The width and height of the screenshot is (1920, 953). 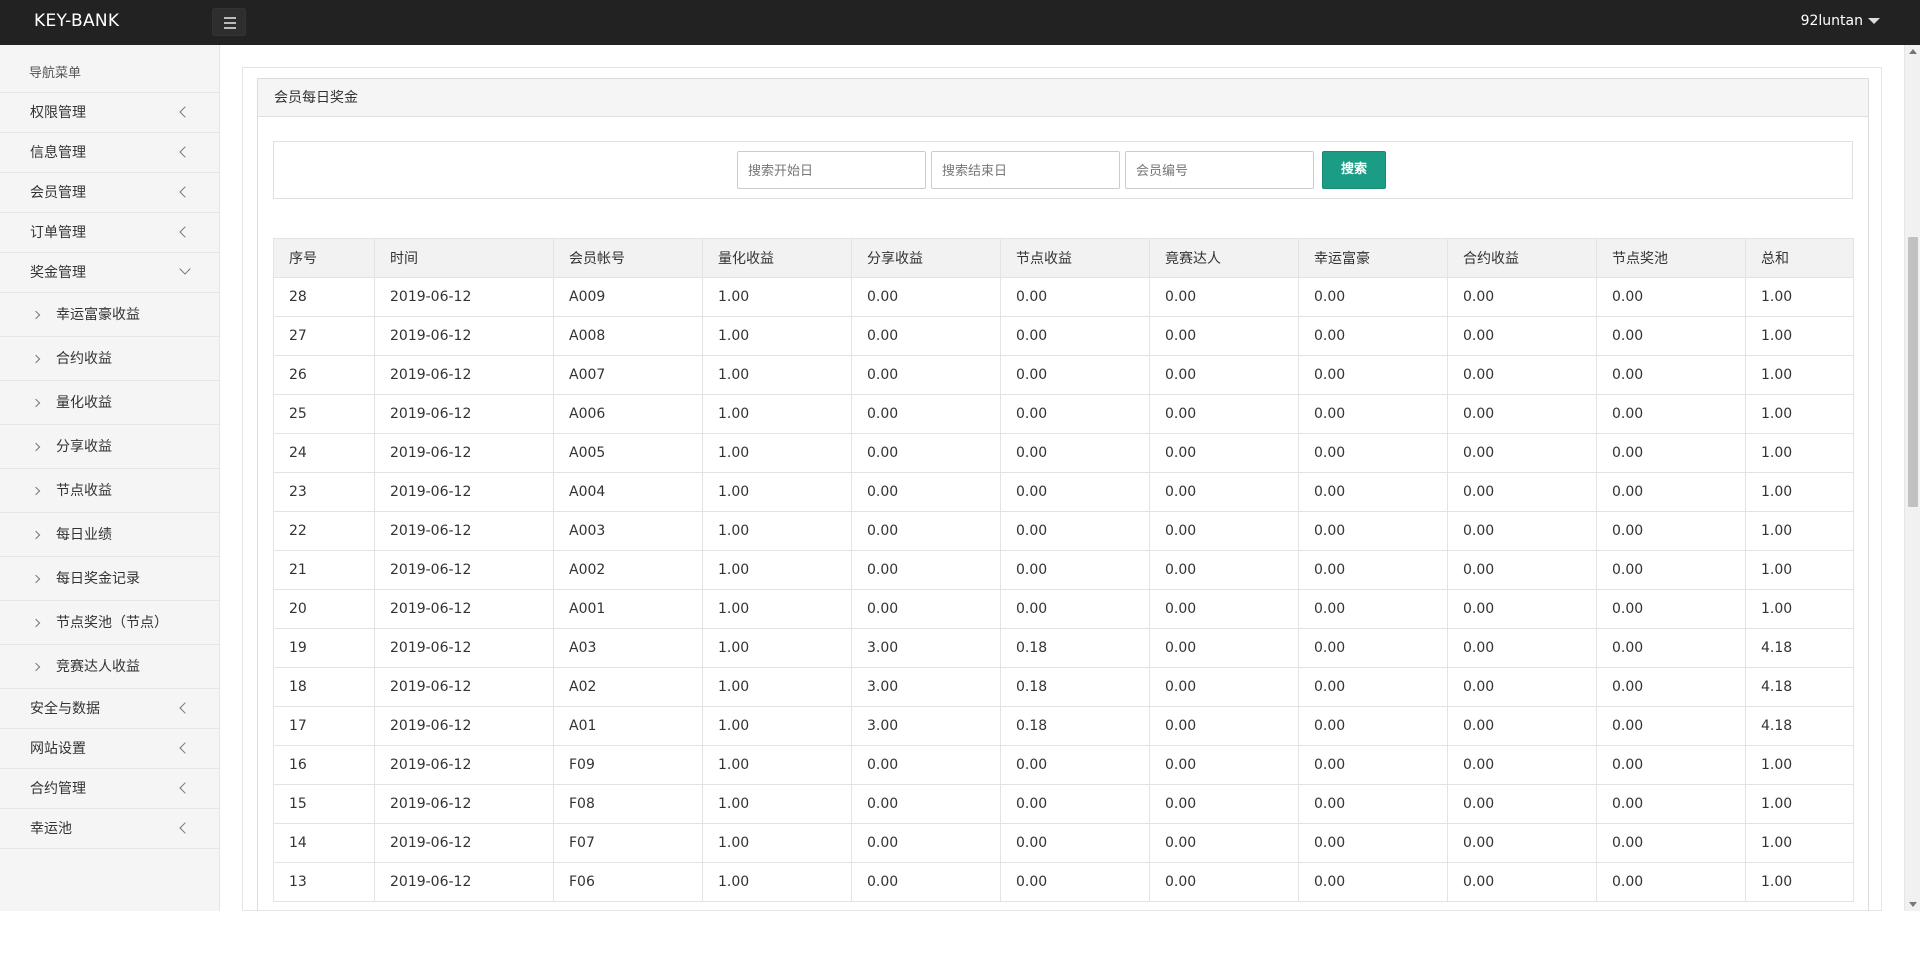 I want to click on menu-icon-bar, so click(x=230, y=23).